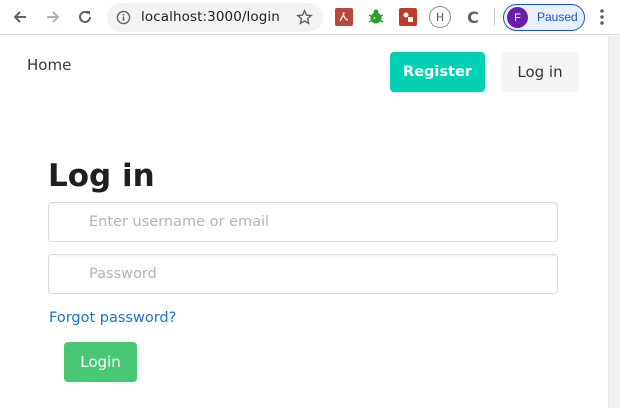  Describe the element at coordinates (494, 17) in the screenshot. I see `toolbar-divider` at that location.